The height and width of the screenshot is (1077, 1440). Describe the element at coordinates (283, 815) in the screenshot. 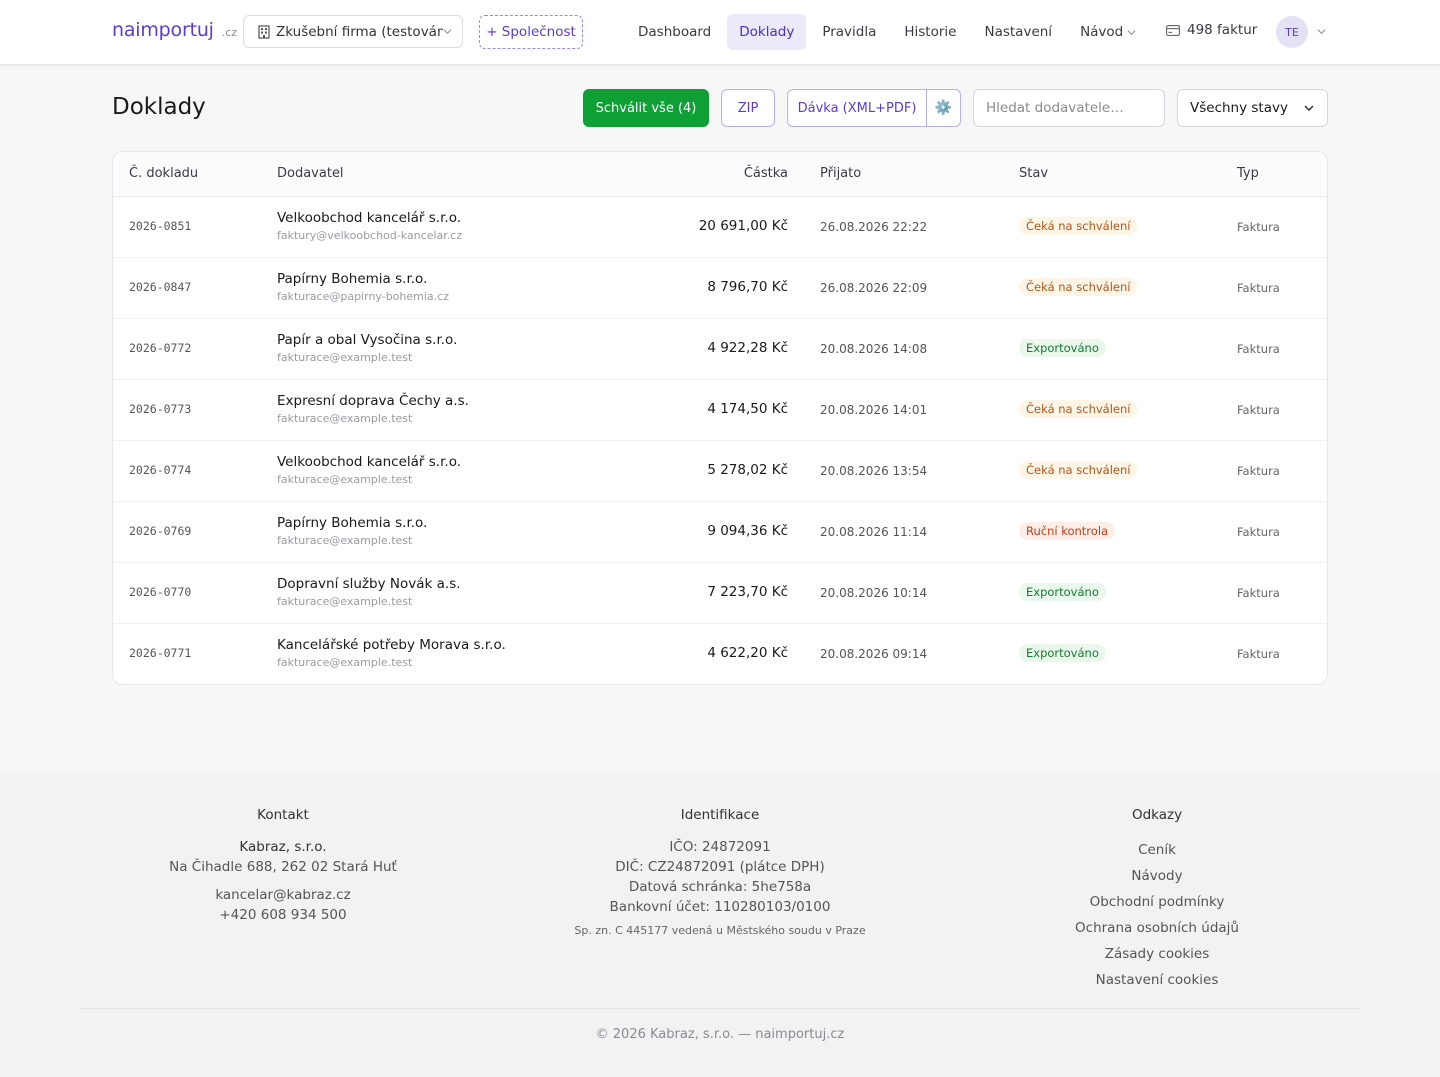

I see `footer-contact-heading: Kontakt` at that location.